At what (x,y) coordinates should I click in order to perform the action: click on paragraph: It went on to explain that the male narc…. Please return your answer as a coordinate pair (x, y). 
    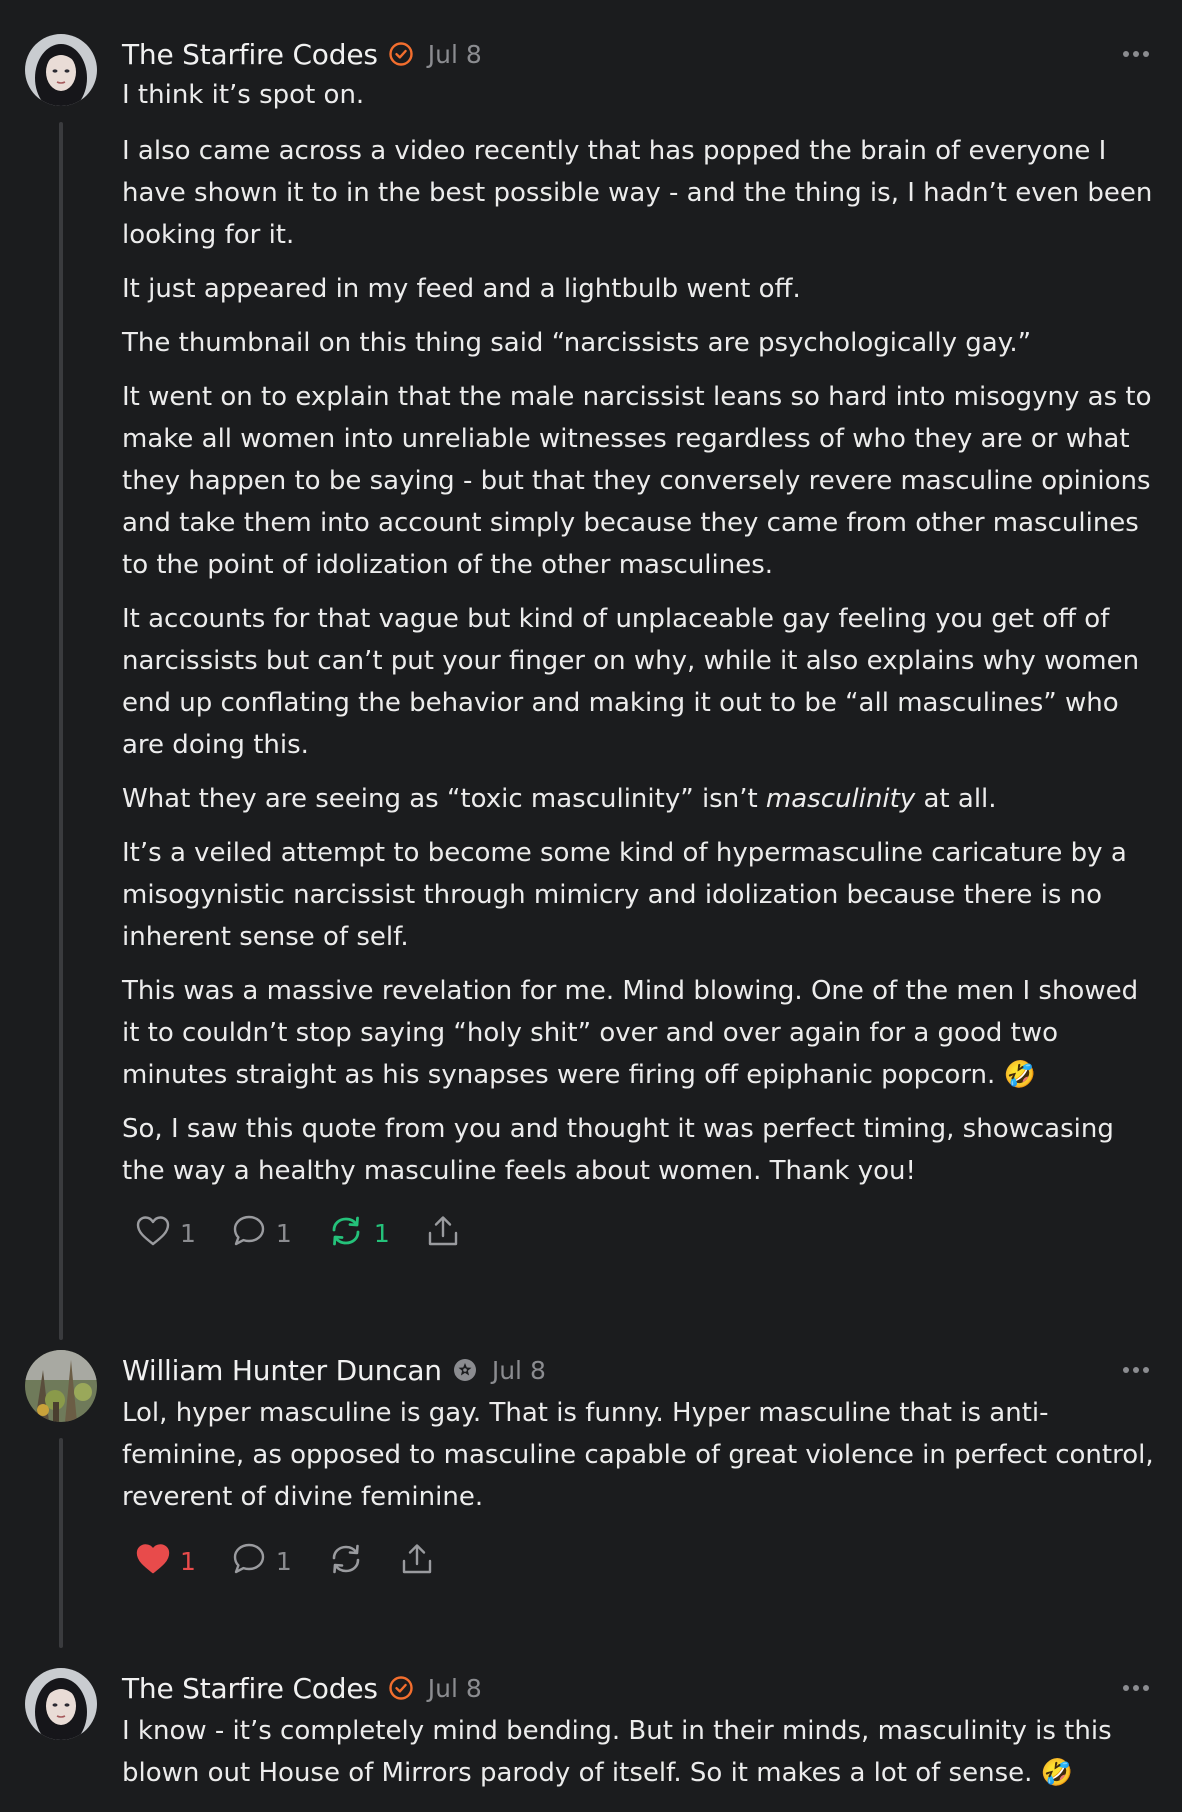
    Looking at the image, I should click on (637, 481).